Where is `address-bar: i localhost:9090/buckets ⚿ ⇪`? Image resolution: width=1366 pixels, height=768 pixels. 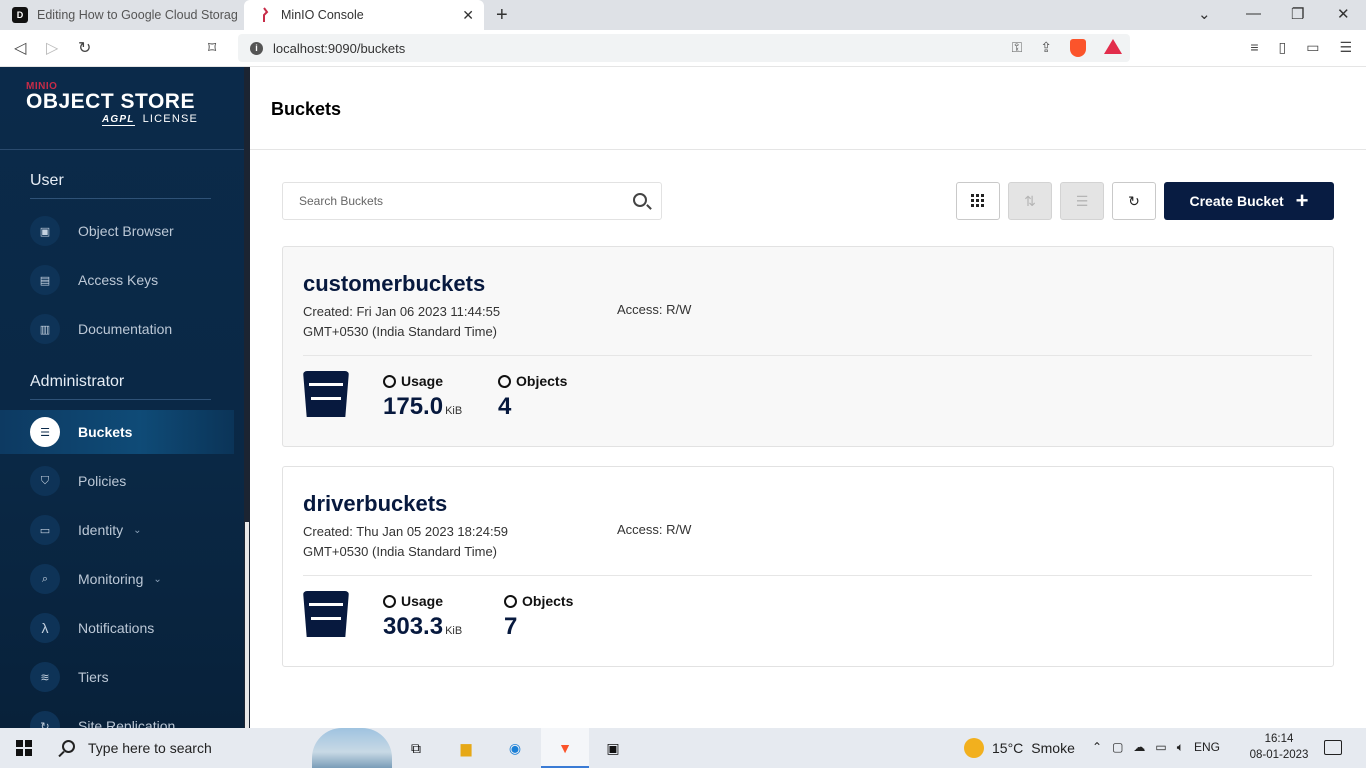 address-bar: i localhost:9090/buckets ⚿ ⇪ is located at coordinates (684, 48).